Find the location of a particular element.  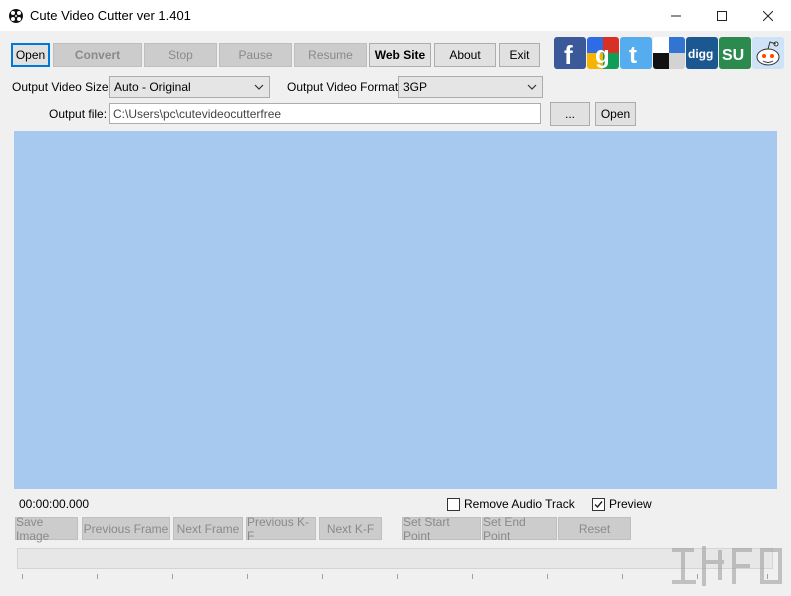

svg-text: digg is located at coordinates (700, 54).